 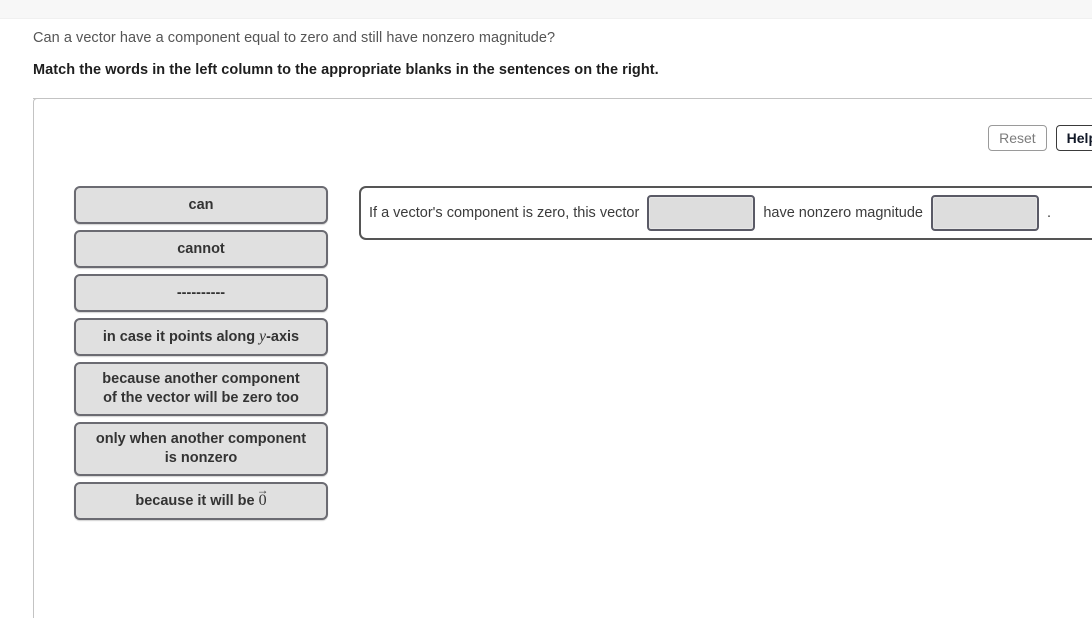 I want to click on zero-vector-symbol: → 0, so click(x=263, y=496).